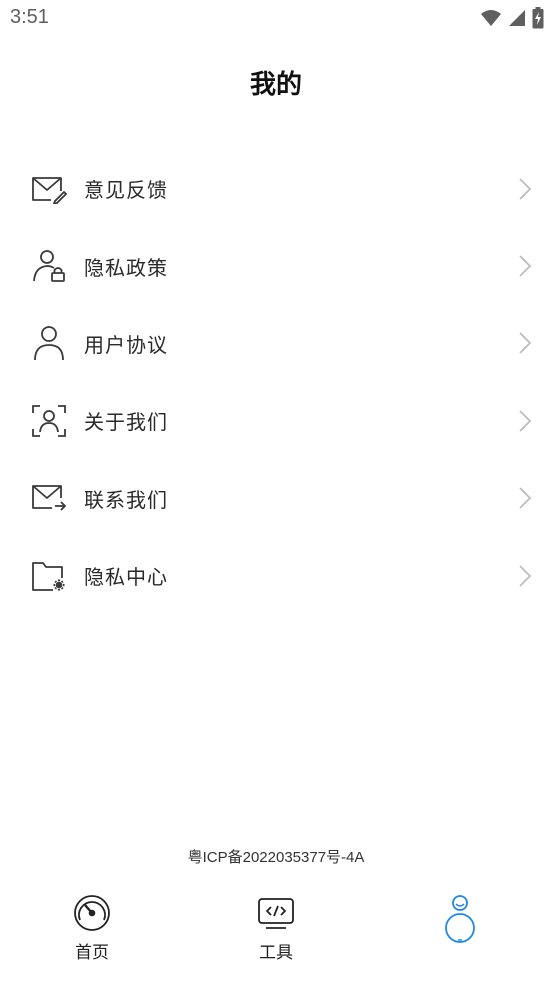  Describe the element at coordinates (49, 576) in the screenshot. I see `folder-settings-icon` at that location.